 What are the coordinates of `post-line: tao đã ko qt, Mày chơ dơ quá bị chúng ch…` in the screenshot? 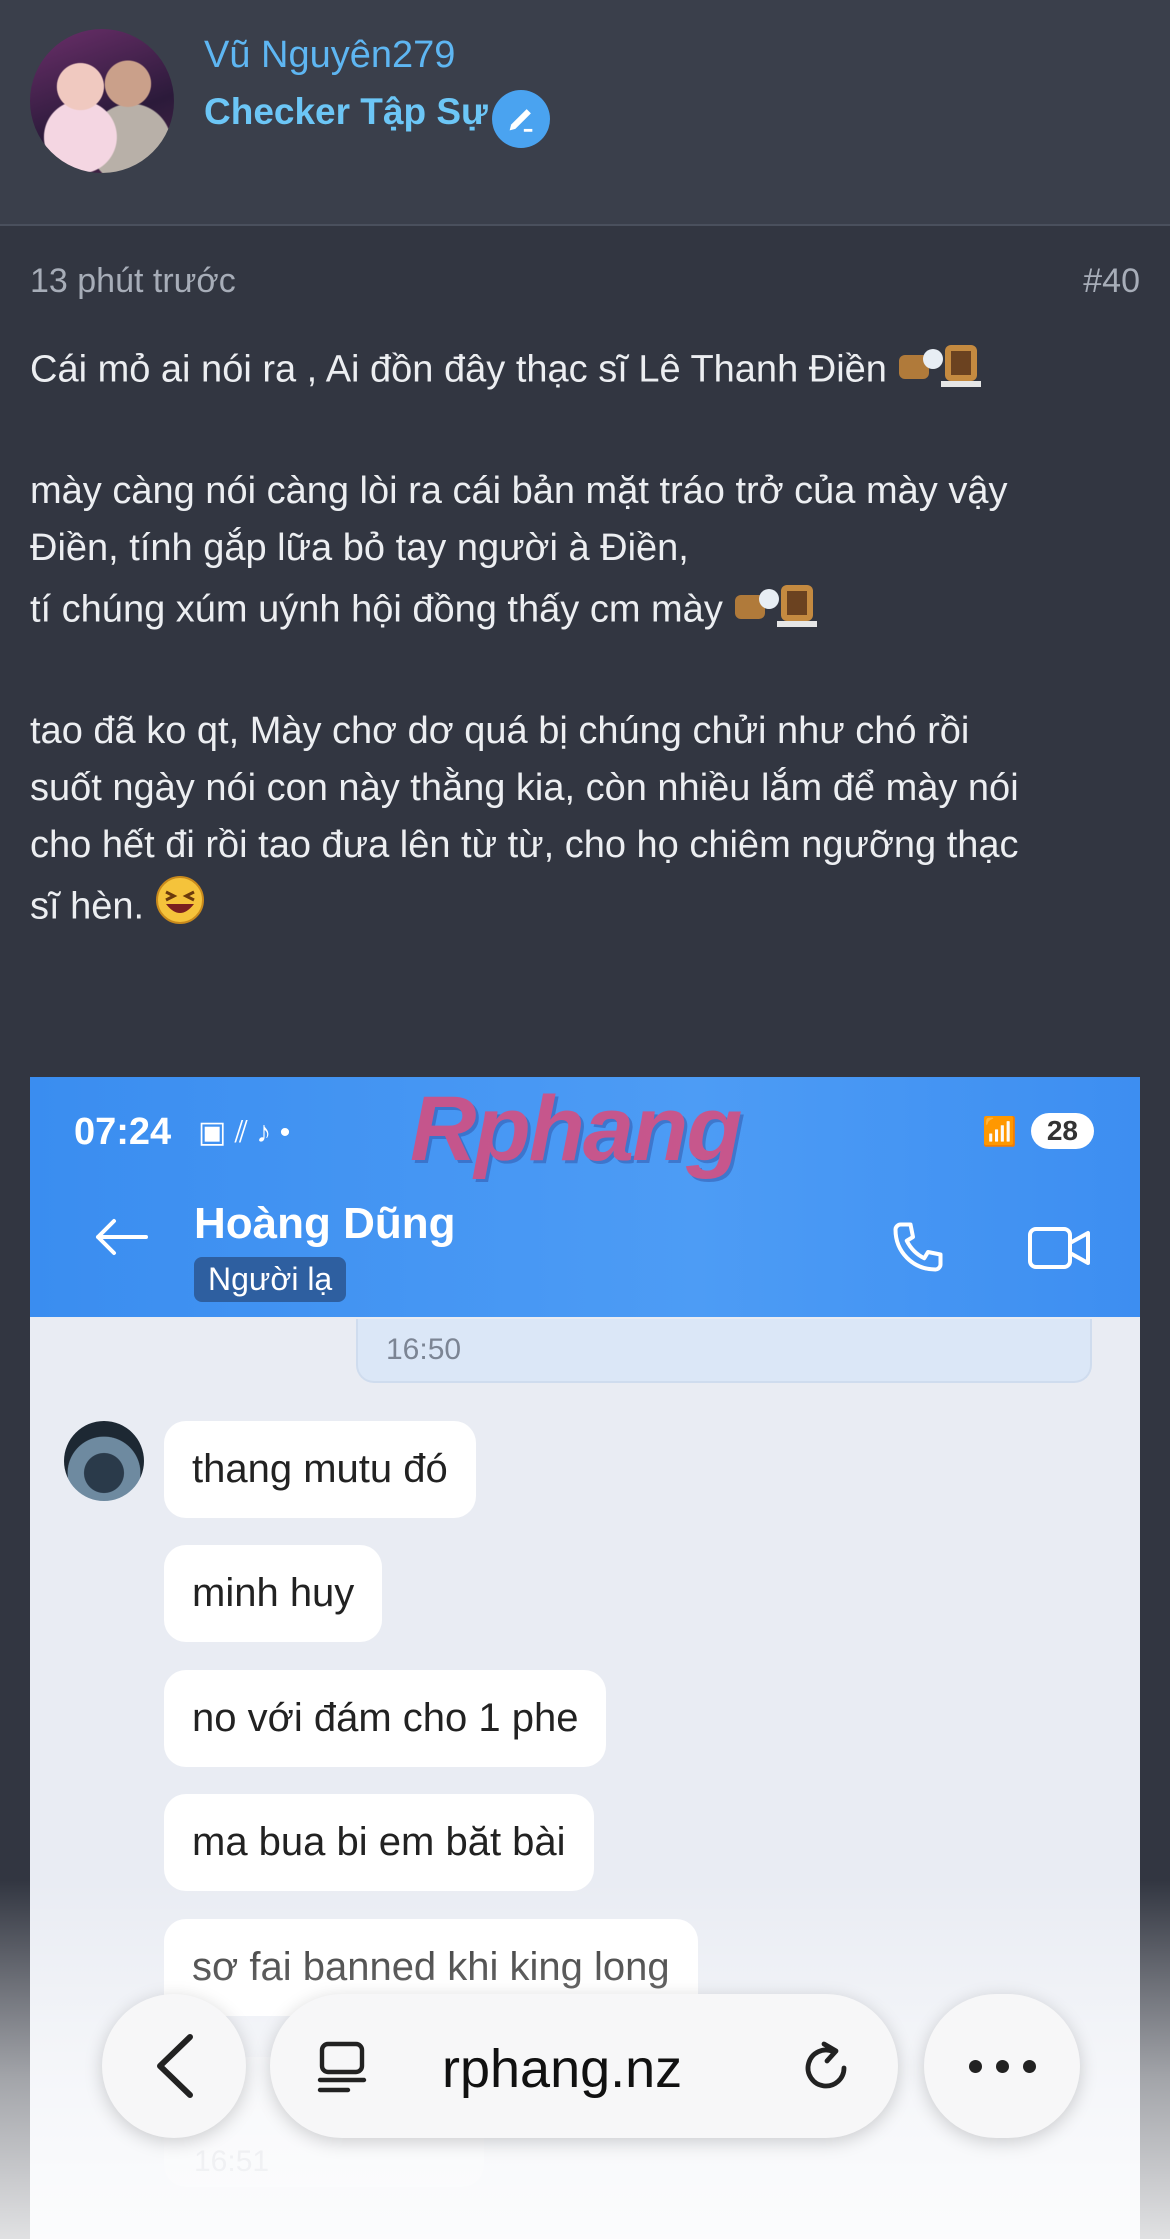 It's located at (500, 731).